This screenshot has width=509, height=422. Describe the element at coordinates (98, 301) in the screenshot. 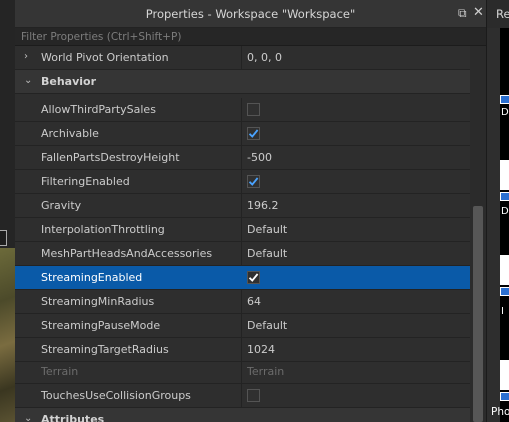

I see `property-name: StreamingMinRadius` at that location.